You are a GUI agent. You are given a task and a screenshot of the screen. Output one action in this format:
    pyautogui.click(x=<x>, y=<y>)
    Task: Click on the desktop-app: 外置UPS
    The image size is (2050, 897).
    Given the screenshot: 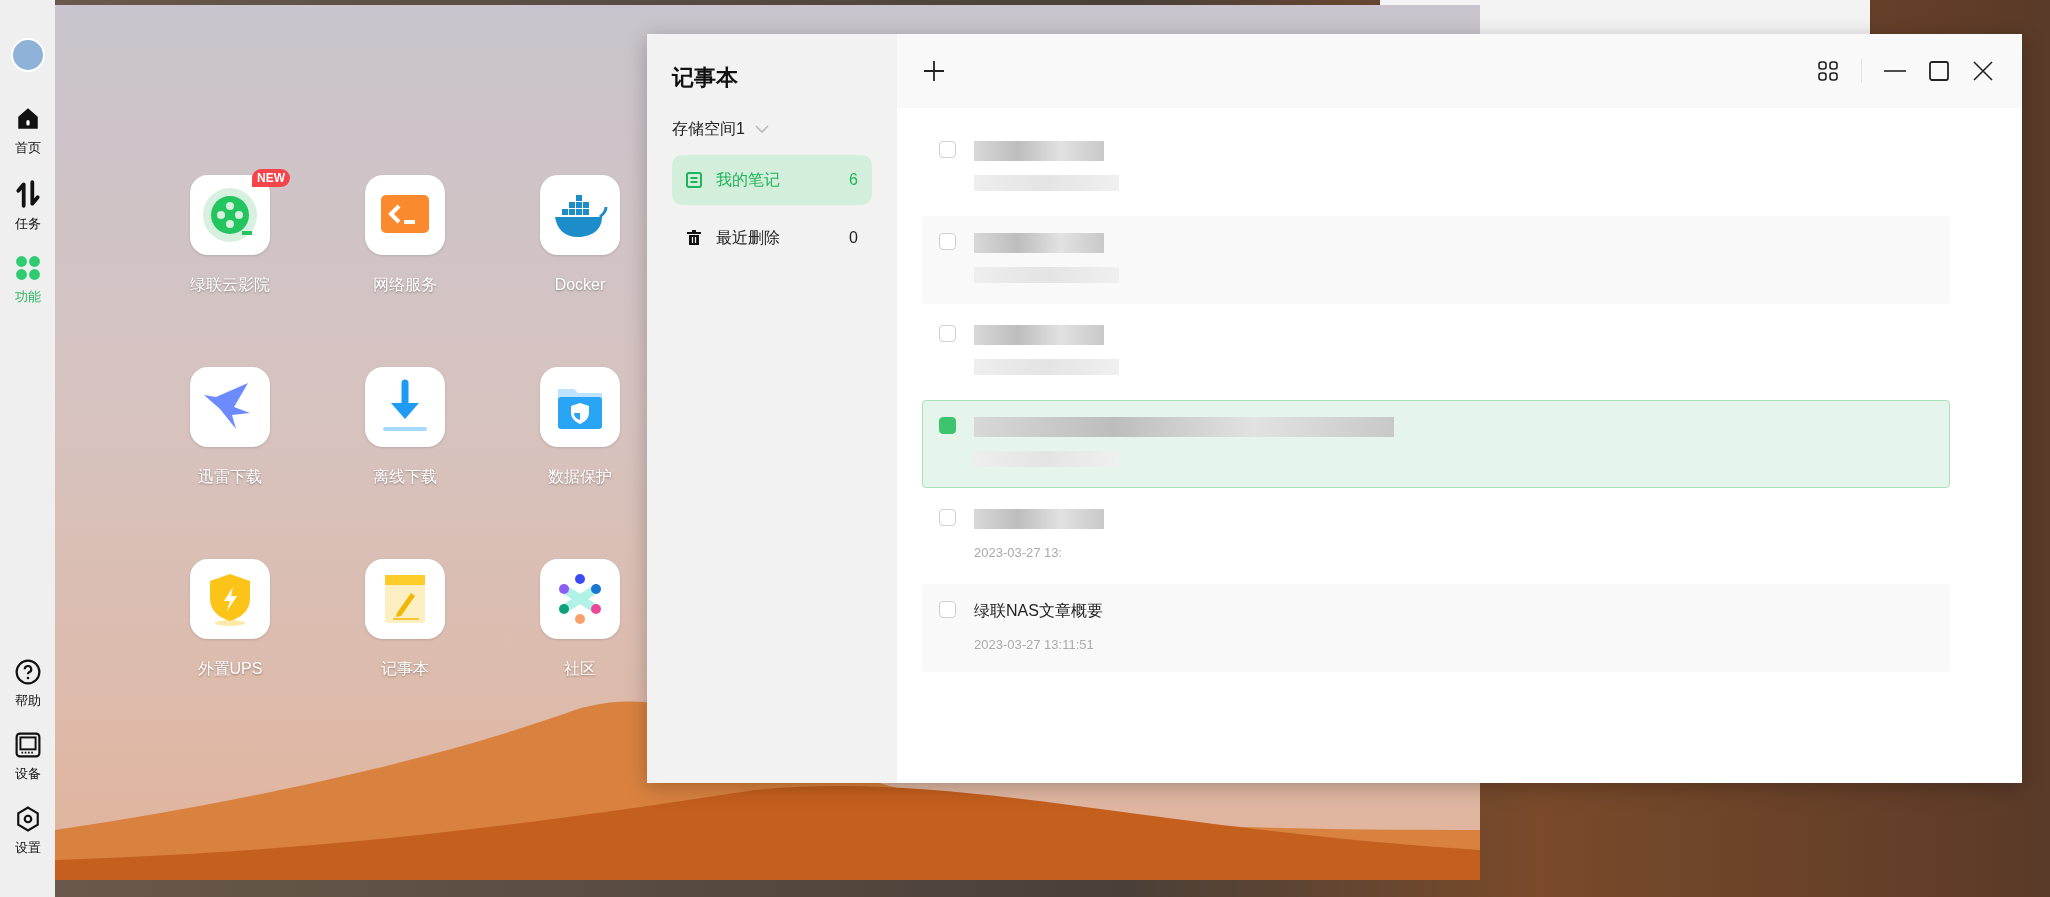 What is the action you would take?
    pyautogui.click(x=230, y=620)
    